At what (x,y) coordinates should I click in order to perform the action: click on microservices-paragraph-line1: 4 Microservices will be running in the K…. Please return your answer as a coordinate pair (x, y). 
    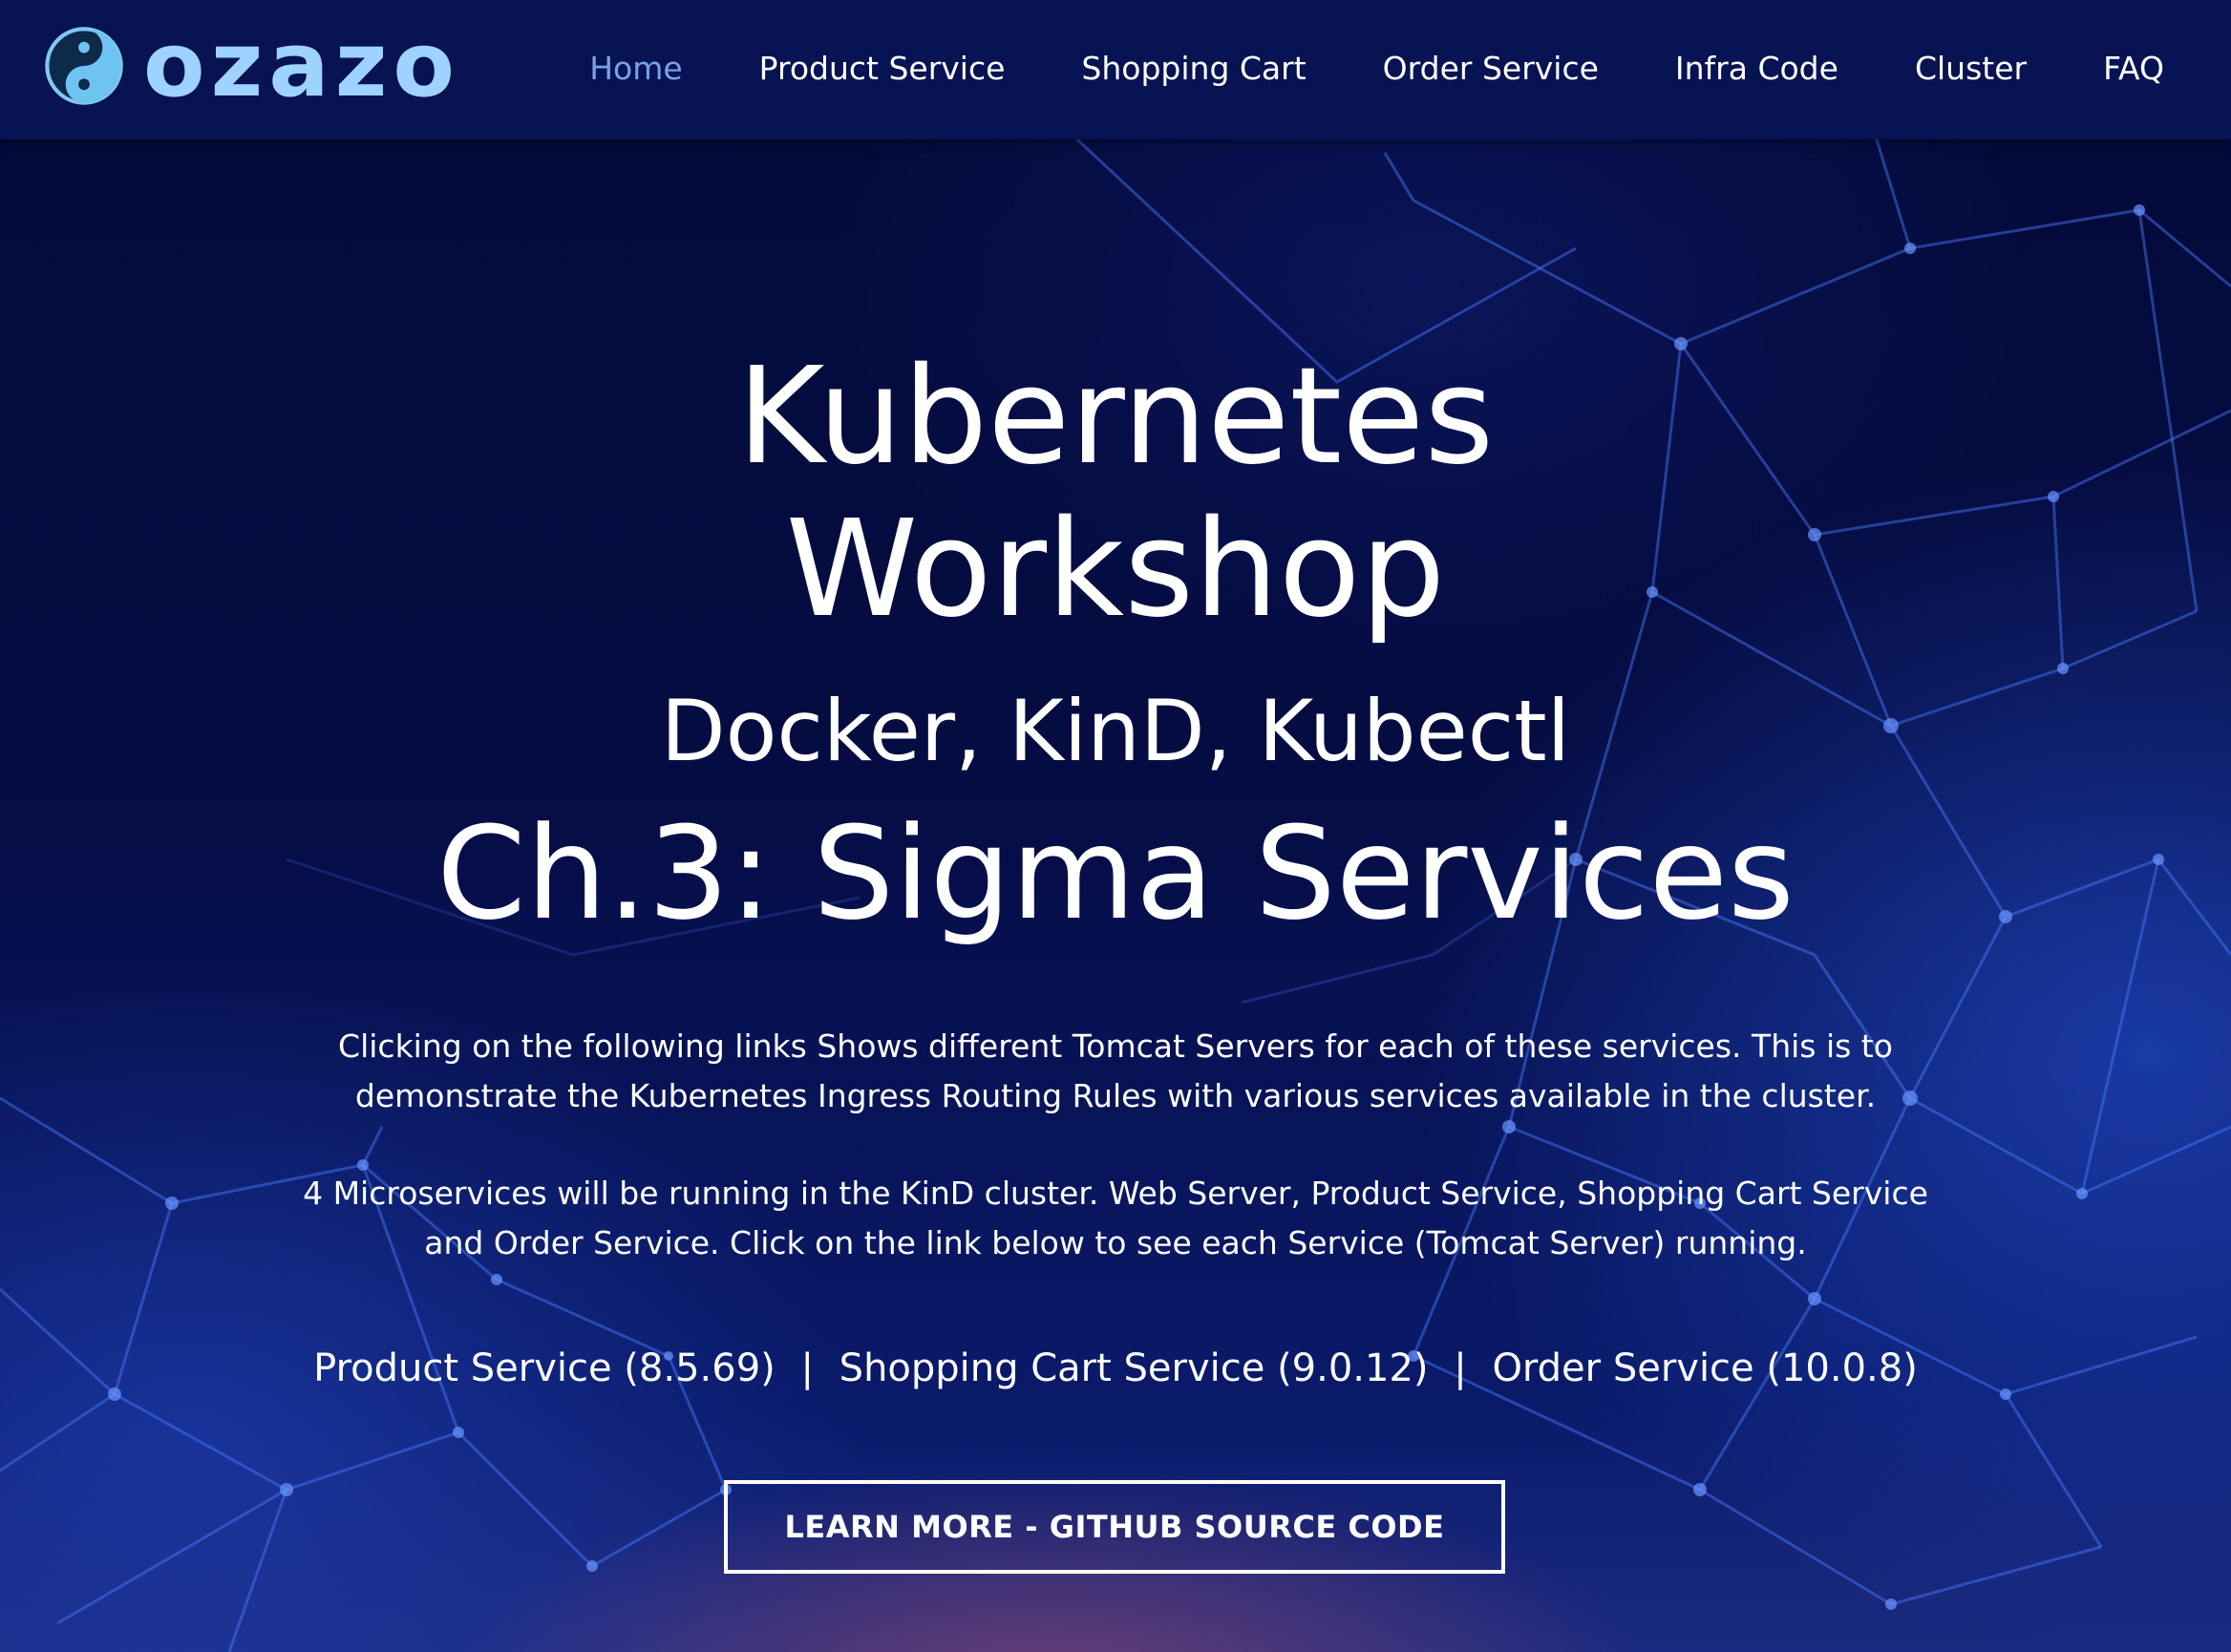
    Looking at the image, I should click on (1115, 1193).